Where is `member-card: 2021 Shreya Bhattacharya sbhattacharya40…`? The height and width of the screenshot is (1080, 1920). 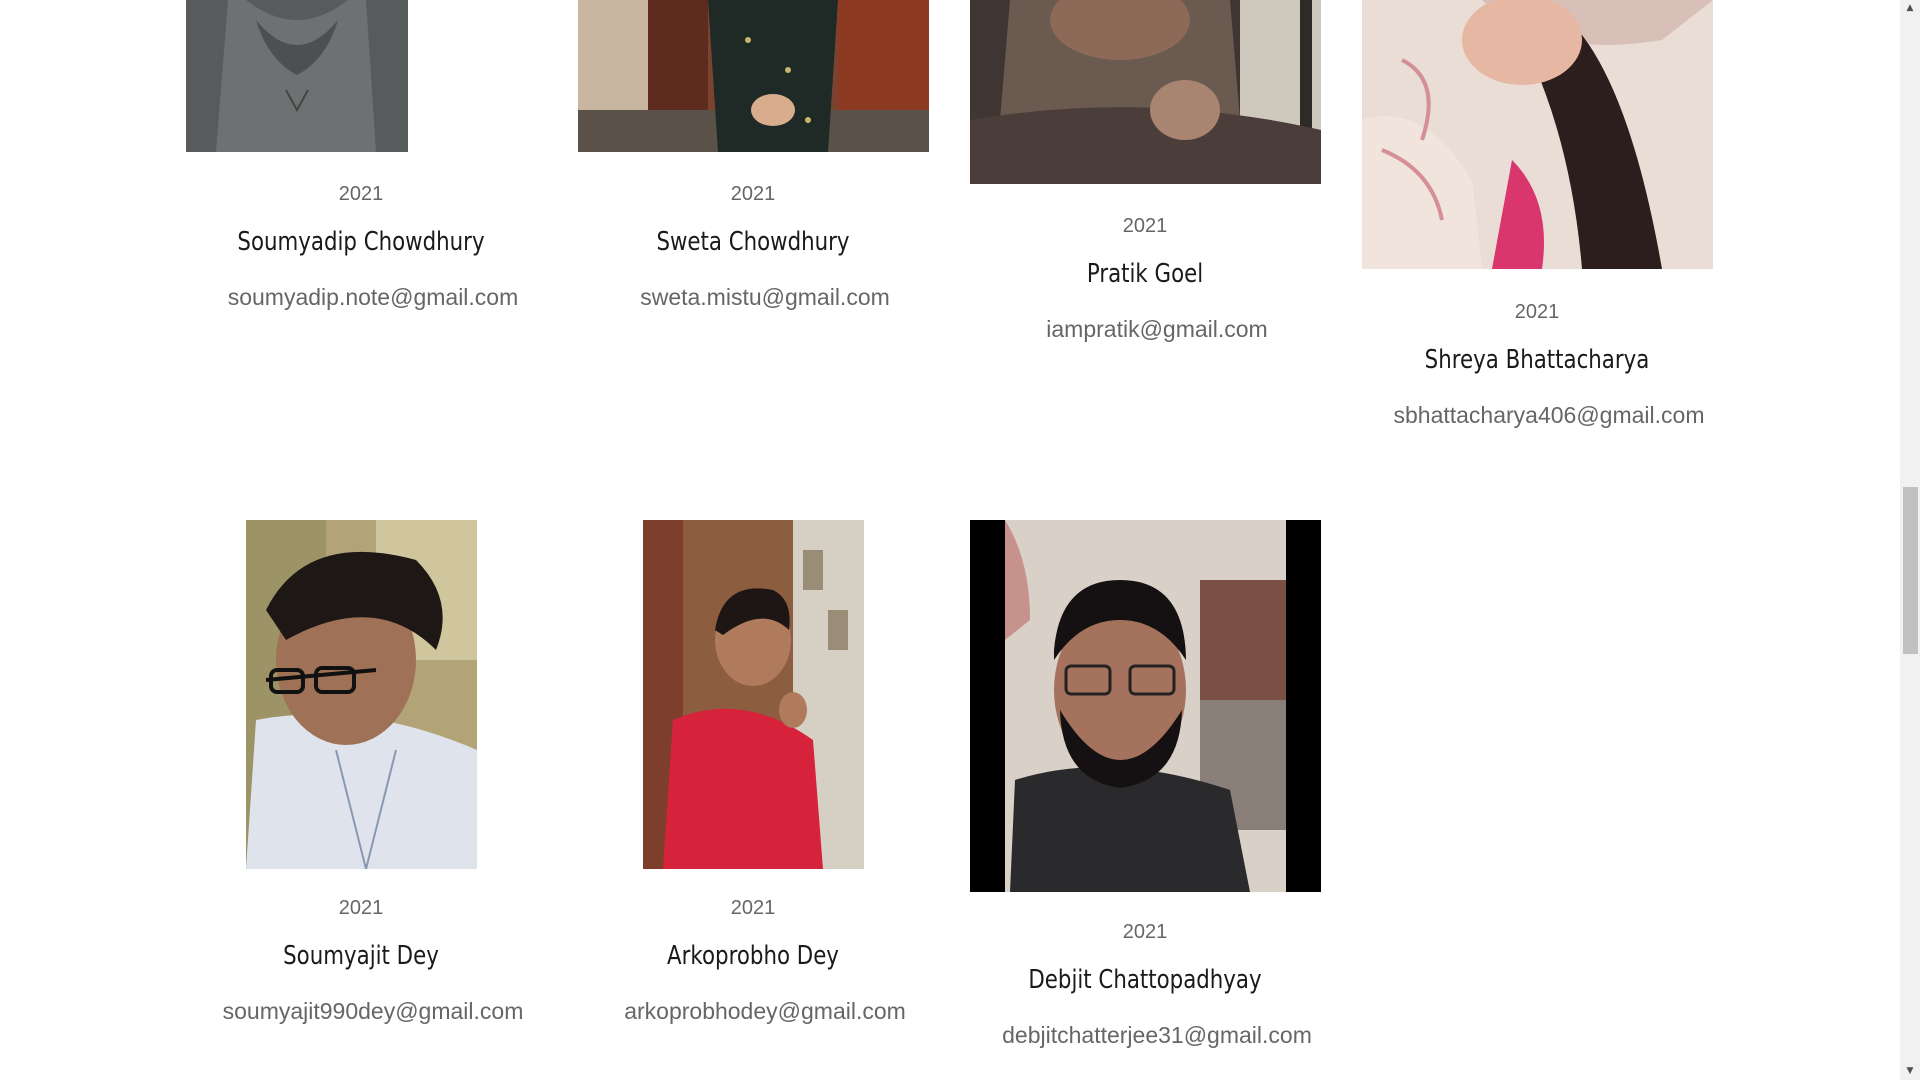
member-card: 2021 Shreya Bhattacharya sbhattacharya40… is located at coordinates (1537, 225).